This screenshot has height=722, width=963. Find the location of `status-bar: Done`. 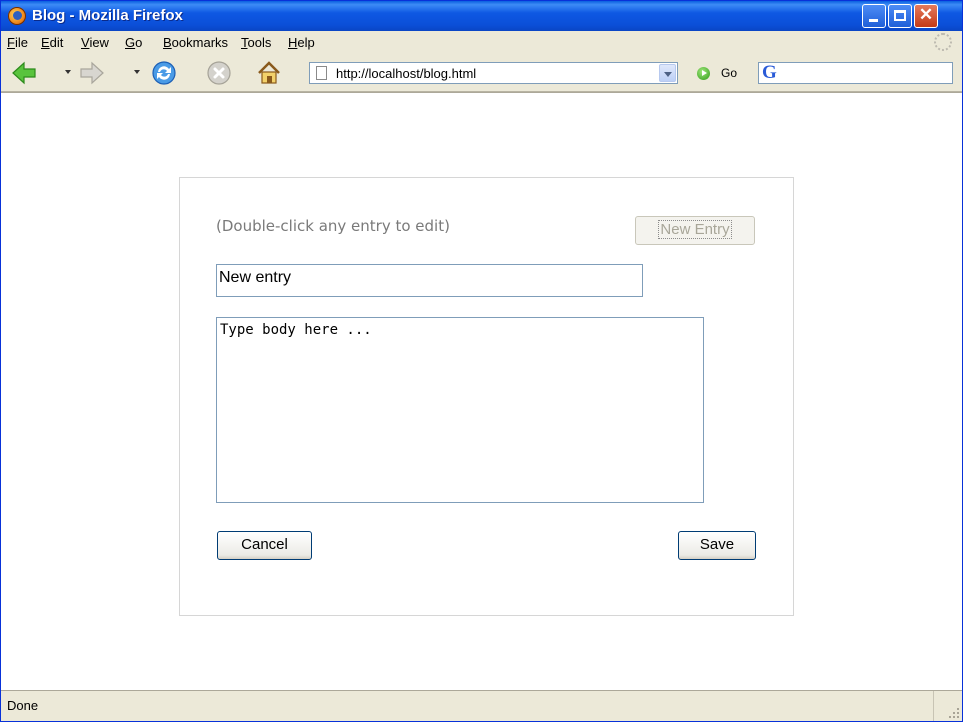

status-bar: Done is located at coordinates (481, 705).